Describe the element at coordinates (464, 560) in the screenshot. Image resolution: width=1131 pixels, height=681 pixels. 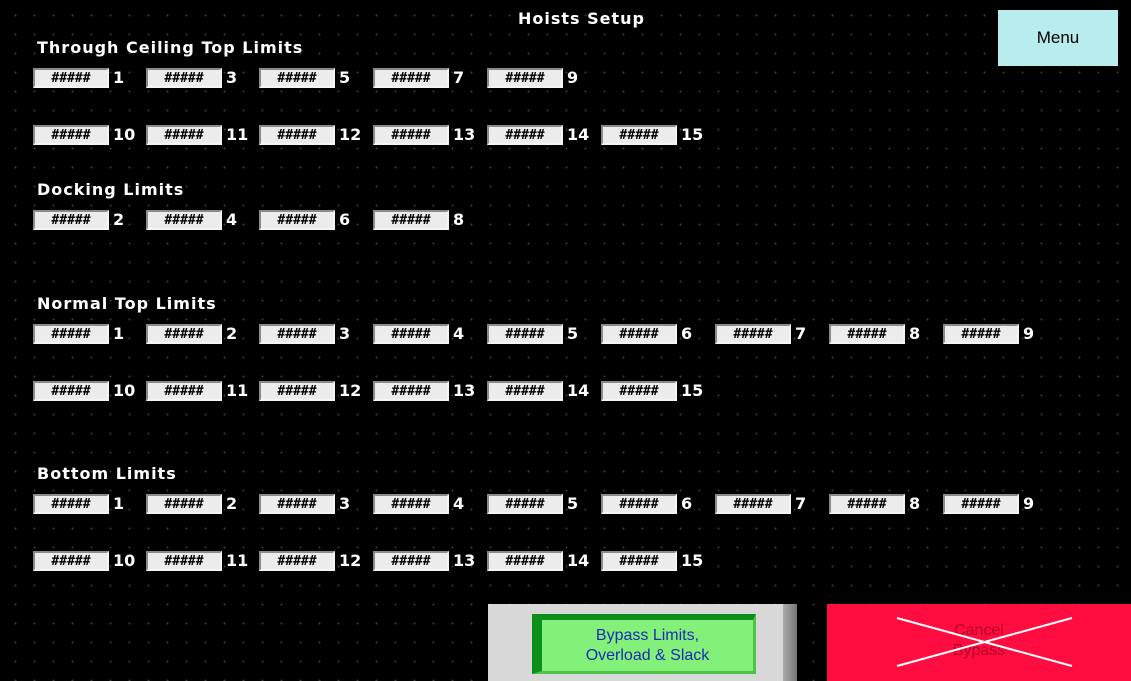
I see `hoist-number-label: 13` at that location.